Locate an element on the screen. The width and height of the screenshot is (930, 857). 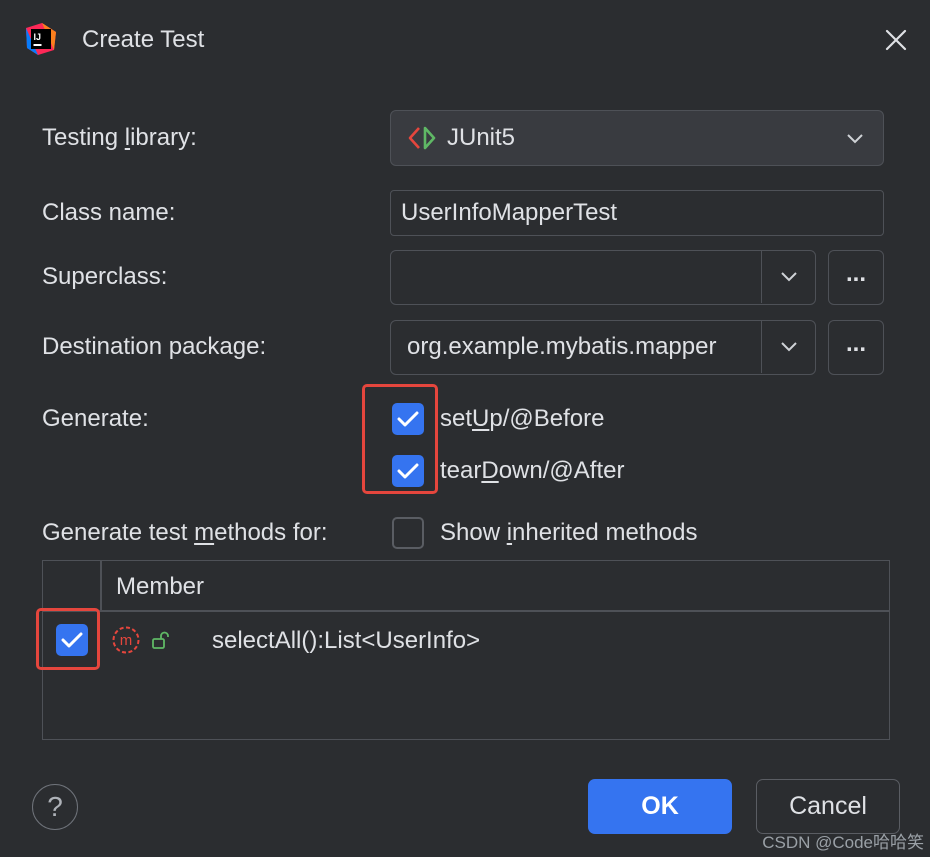
superclass-label: Superclass: is located at coordinates (105, 276).